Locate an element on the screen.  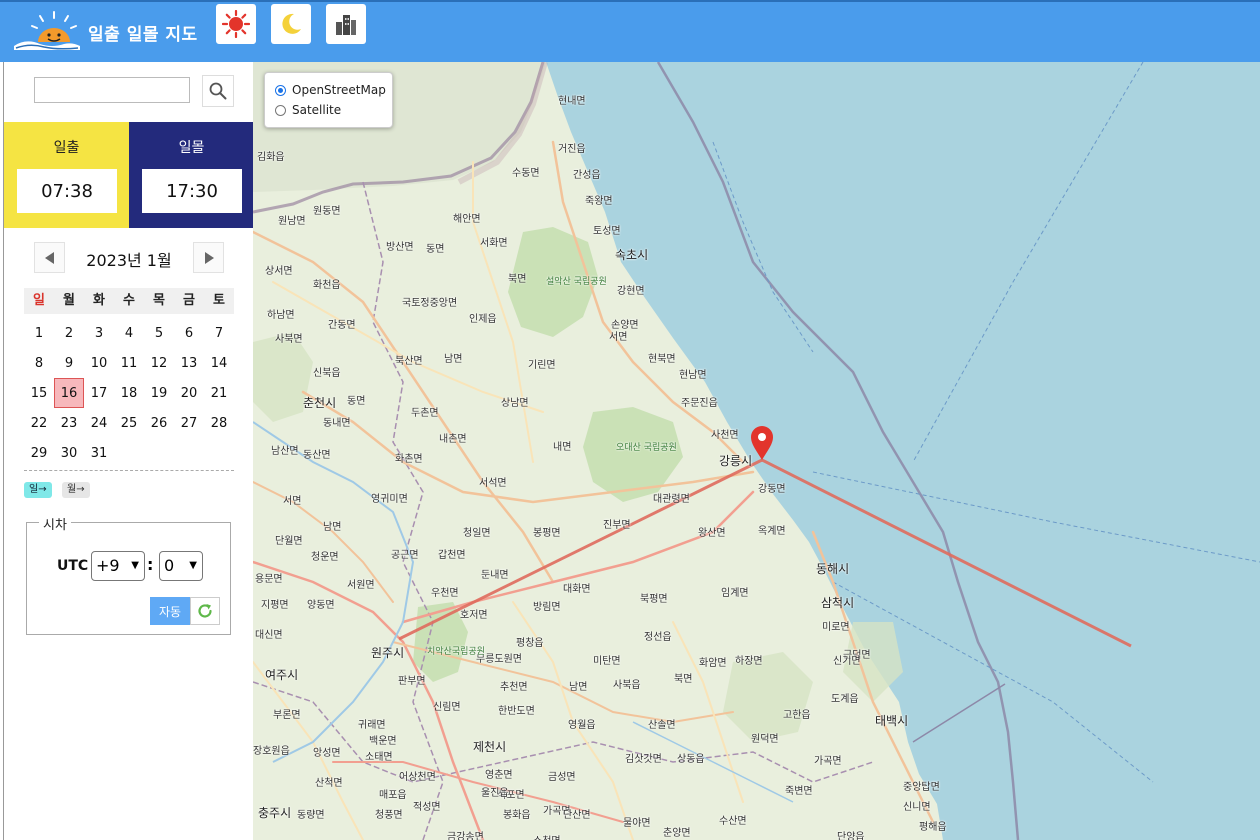
calendar-day: 28 is located at coordinates (219, 423).